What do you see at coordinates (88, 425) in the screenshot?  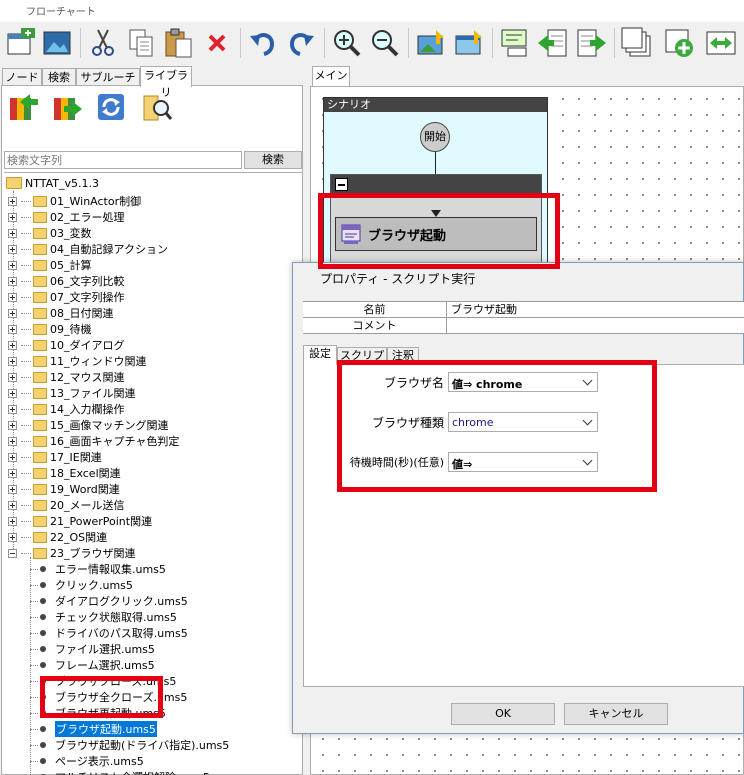 I see `tree-folder: 15_画像マッチング関連` at bounding box center [88, 425].